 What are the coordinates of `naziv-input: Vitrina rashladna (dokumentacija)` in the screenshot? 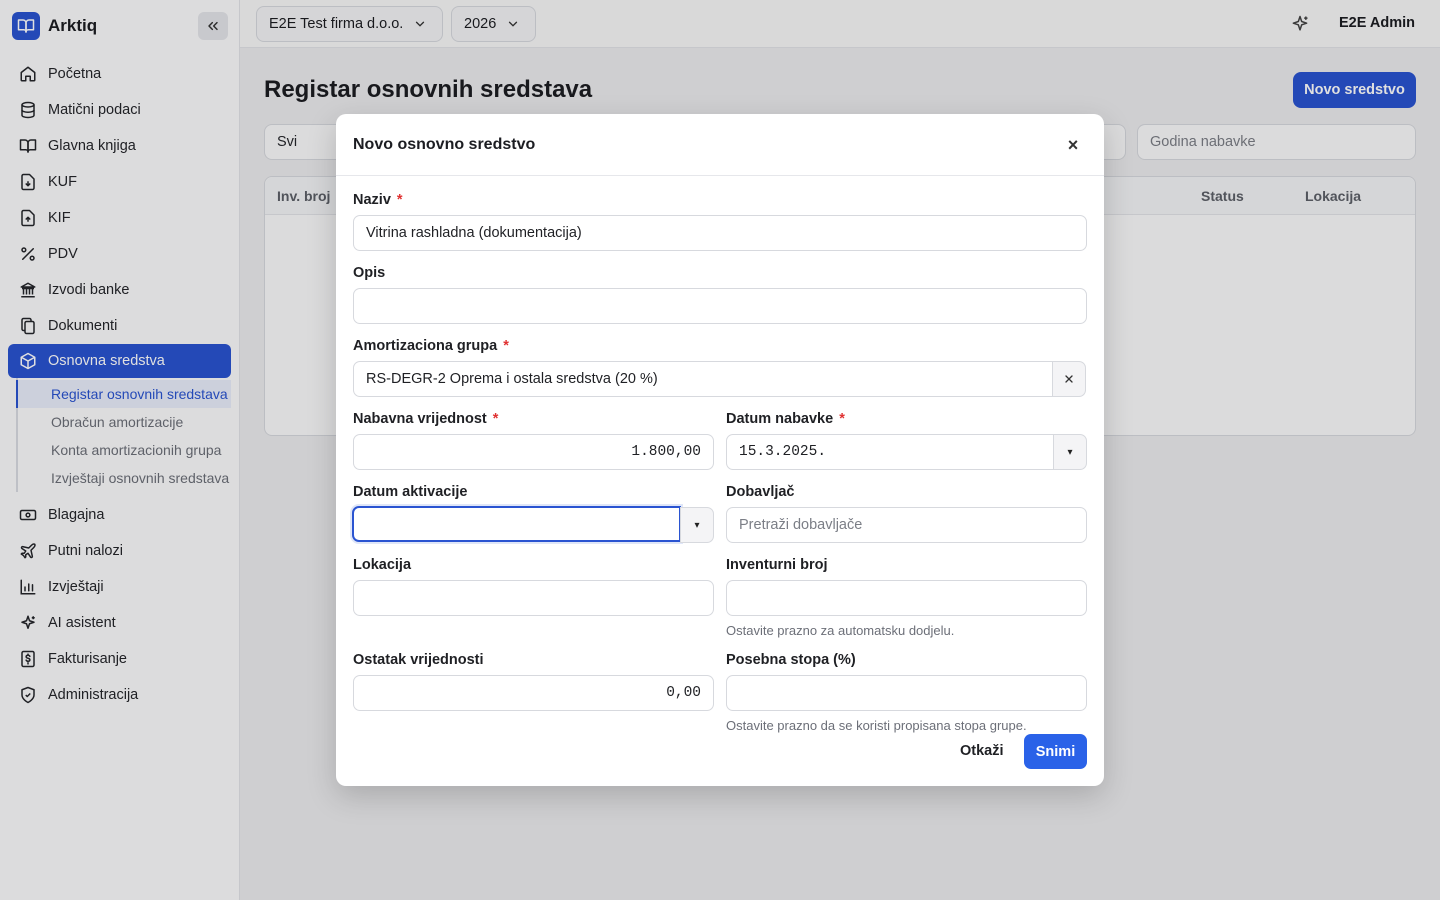 It's located at (720, 233).